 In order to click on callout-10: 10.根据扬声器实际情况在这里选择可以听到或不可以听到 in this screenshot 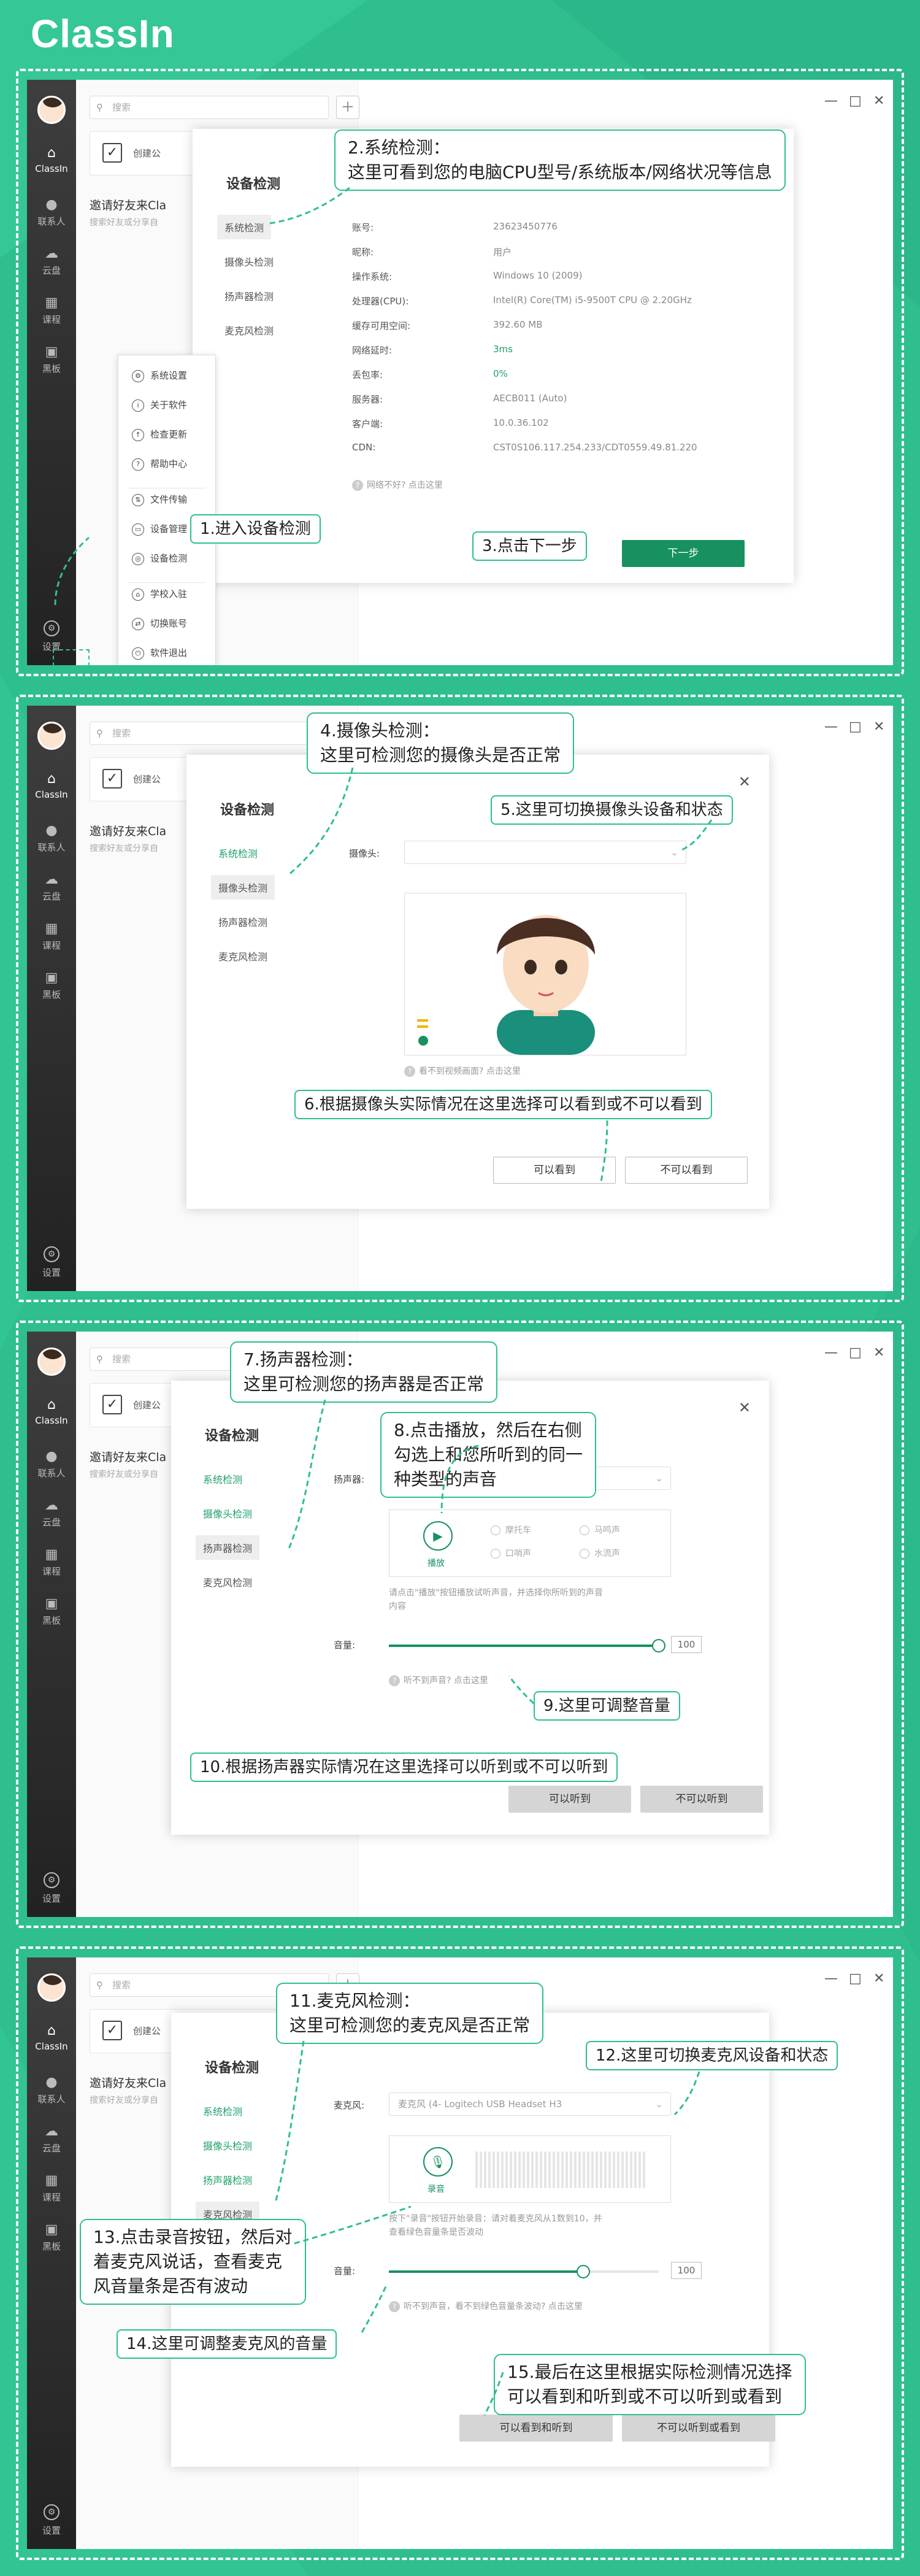, I will do `click(404, 1767)`.